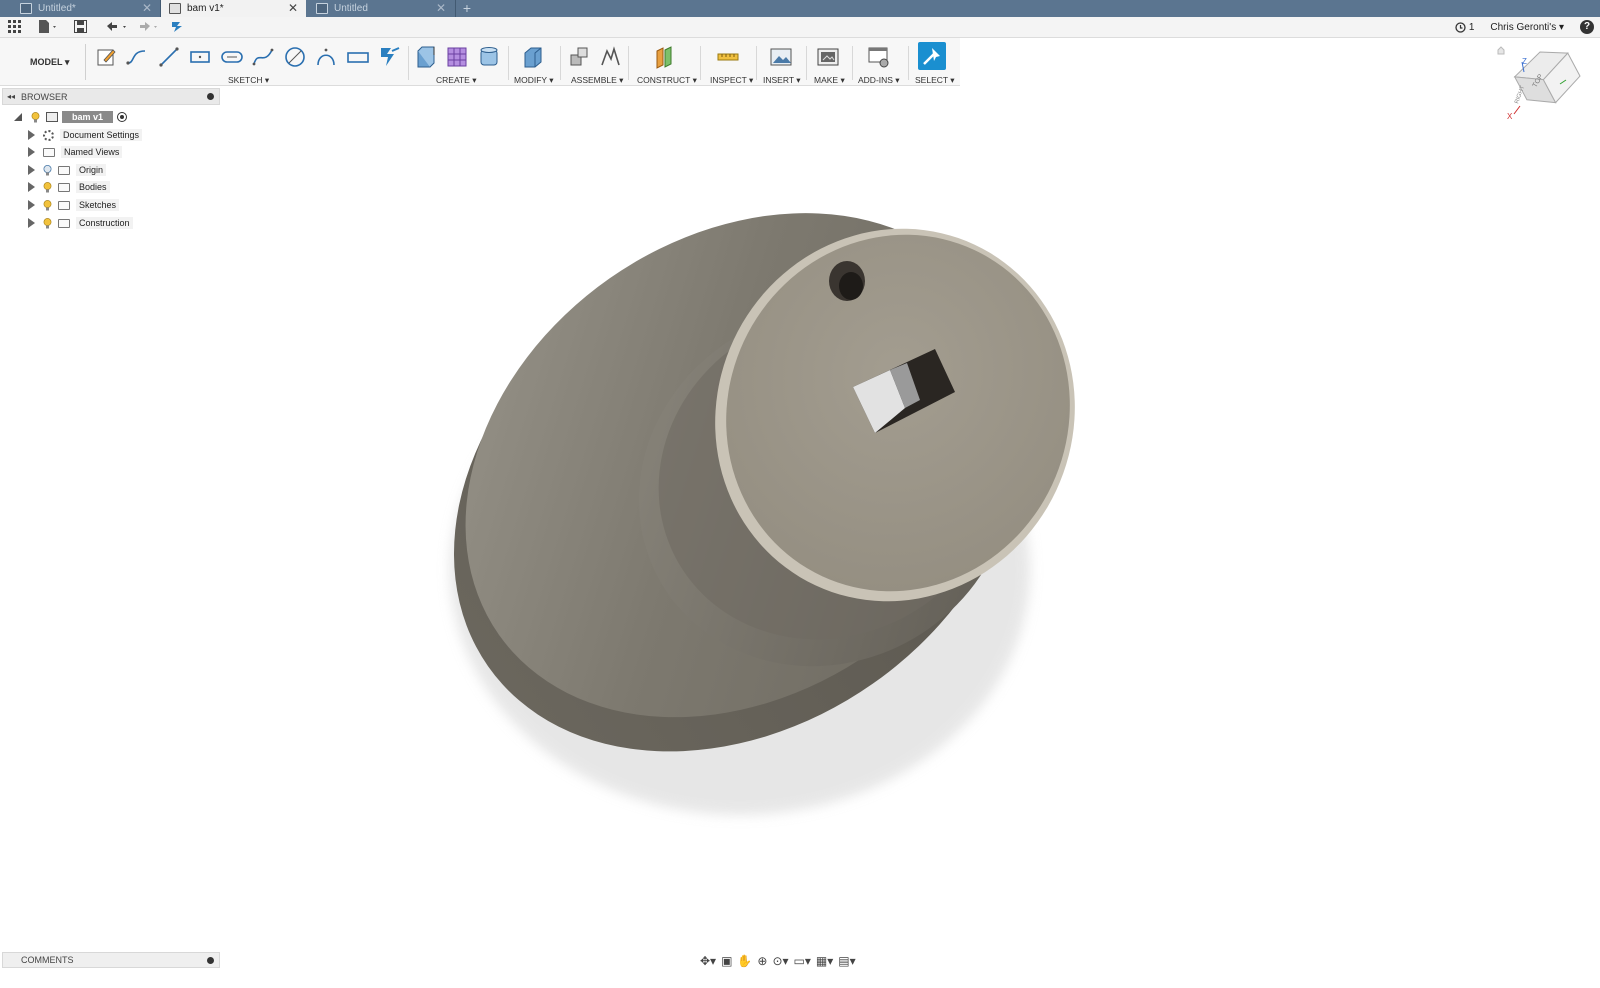 The width and height of the screenshot is (1600, 988). Describe the element at coordinates (708, 961) in the screenshot. I see `orbit-icon: ✥▾` at that location.